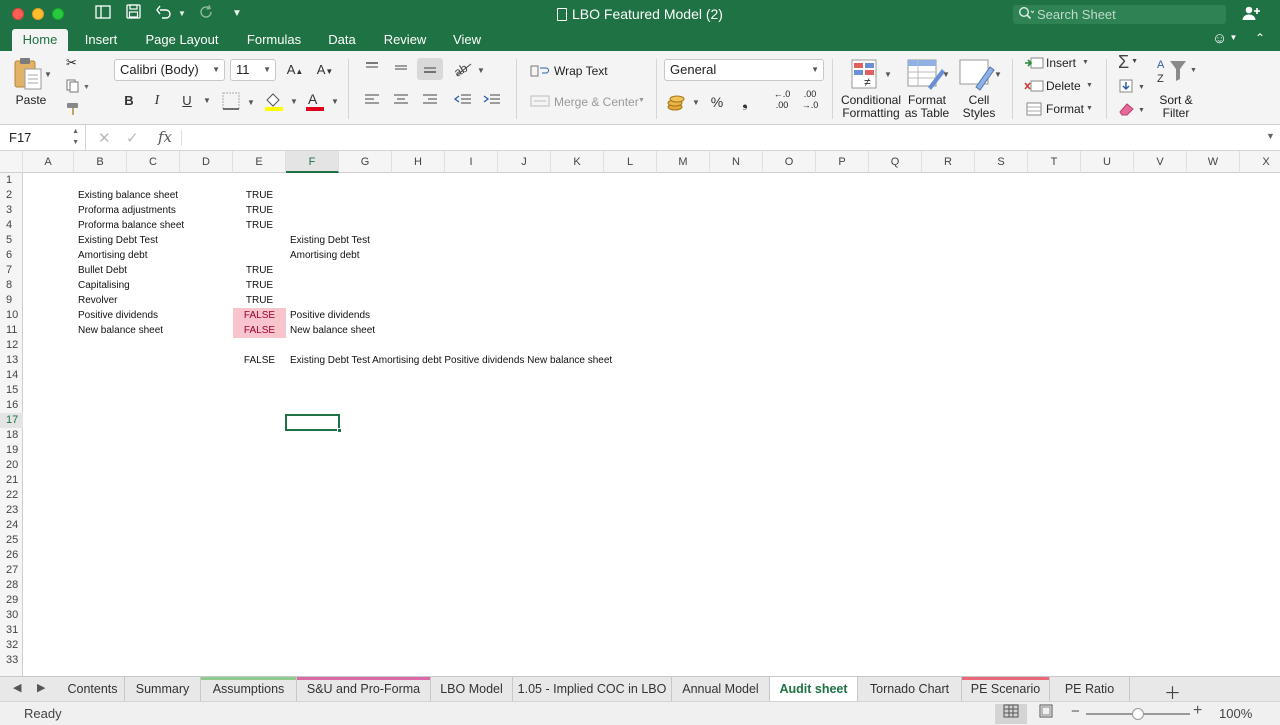  Describe the element at coordinates (74, 110) in the screenshot. I see `format-painter-icon` at that location.